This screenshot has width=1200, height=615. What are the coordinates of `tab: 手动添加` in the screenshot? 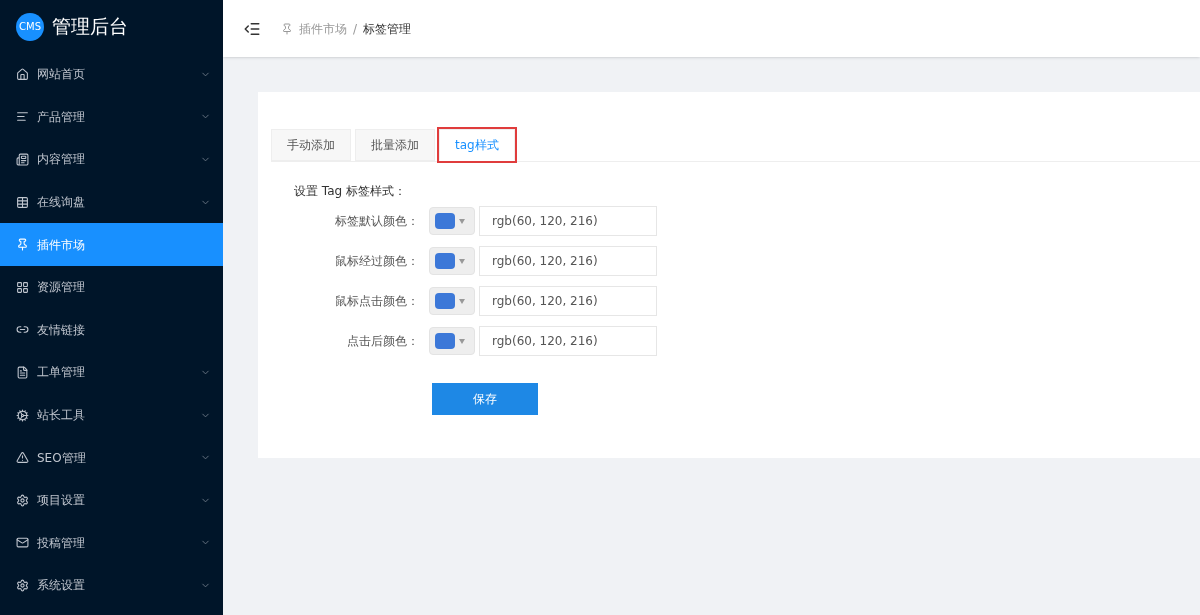 It's located at (311, 145).